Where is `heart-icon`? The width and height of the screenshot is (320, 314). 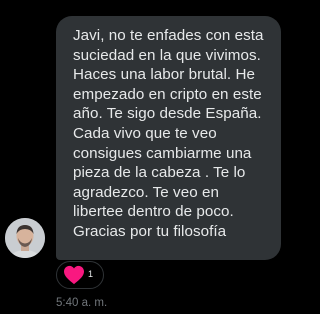
heart-icon is located at coordinates (74, 275).